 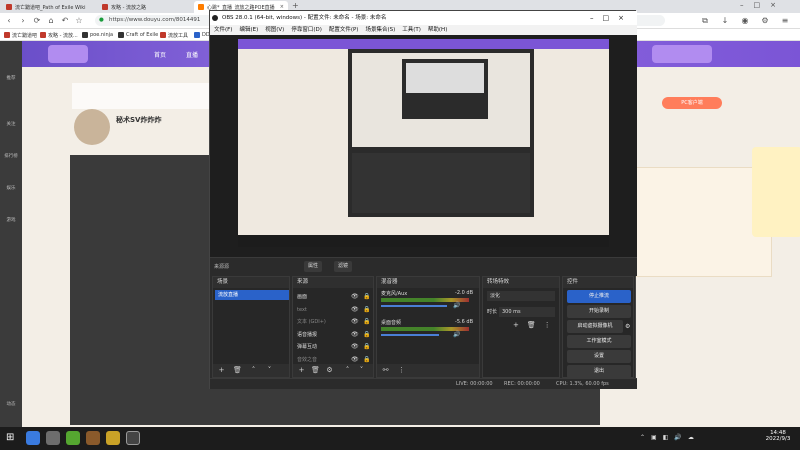 What do you see at coordinates (682, 54) in the screenshot?
I see `kpl-logo` at bounding box center [682, 54].